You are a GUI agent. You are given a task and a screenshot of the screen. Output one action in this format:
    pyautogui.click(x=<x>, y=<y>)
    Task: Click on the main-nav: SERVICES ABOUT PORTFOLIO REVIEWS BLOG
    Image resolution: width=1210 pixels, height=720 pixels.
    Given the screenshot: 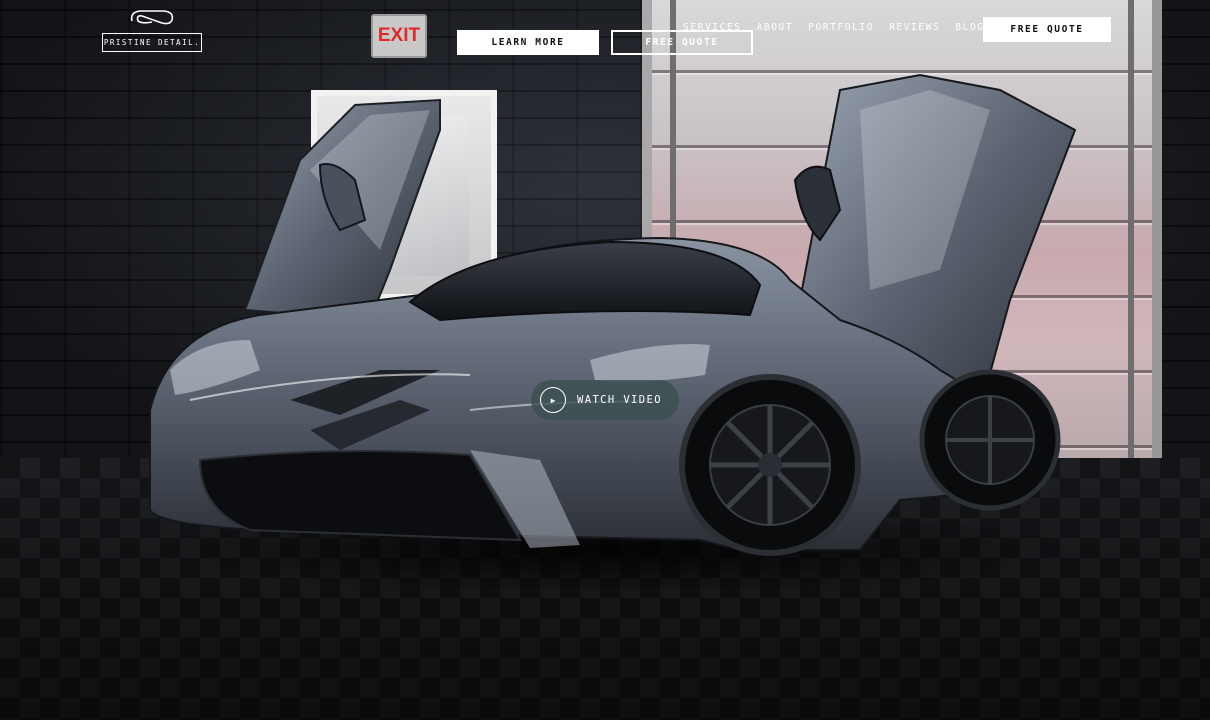 What is the action you would take?
    pyautogui.click(x=841, y=27)
    